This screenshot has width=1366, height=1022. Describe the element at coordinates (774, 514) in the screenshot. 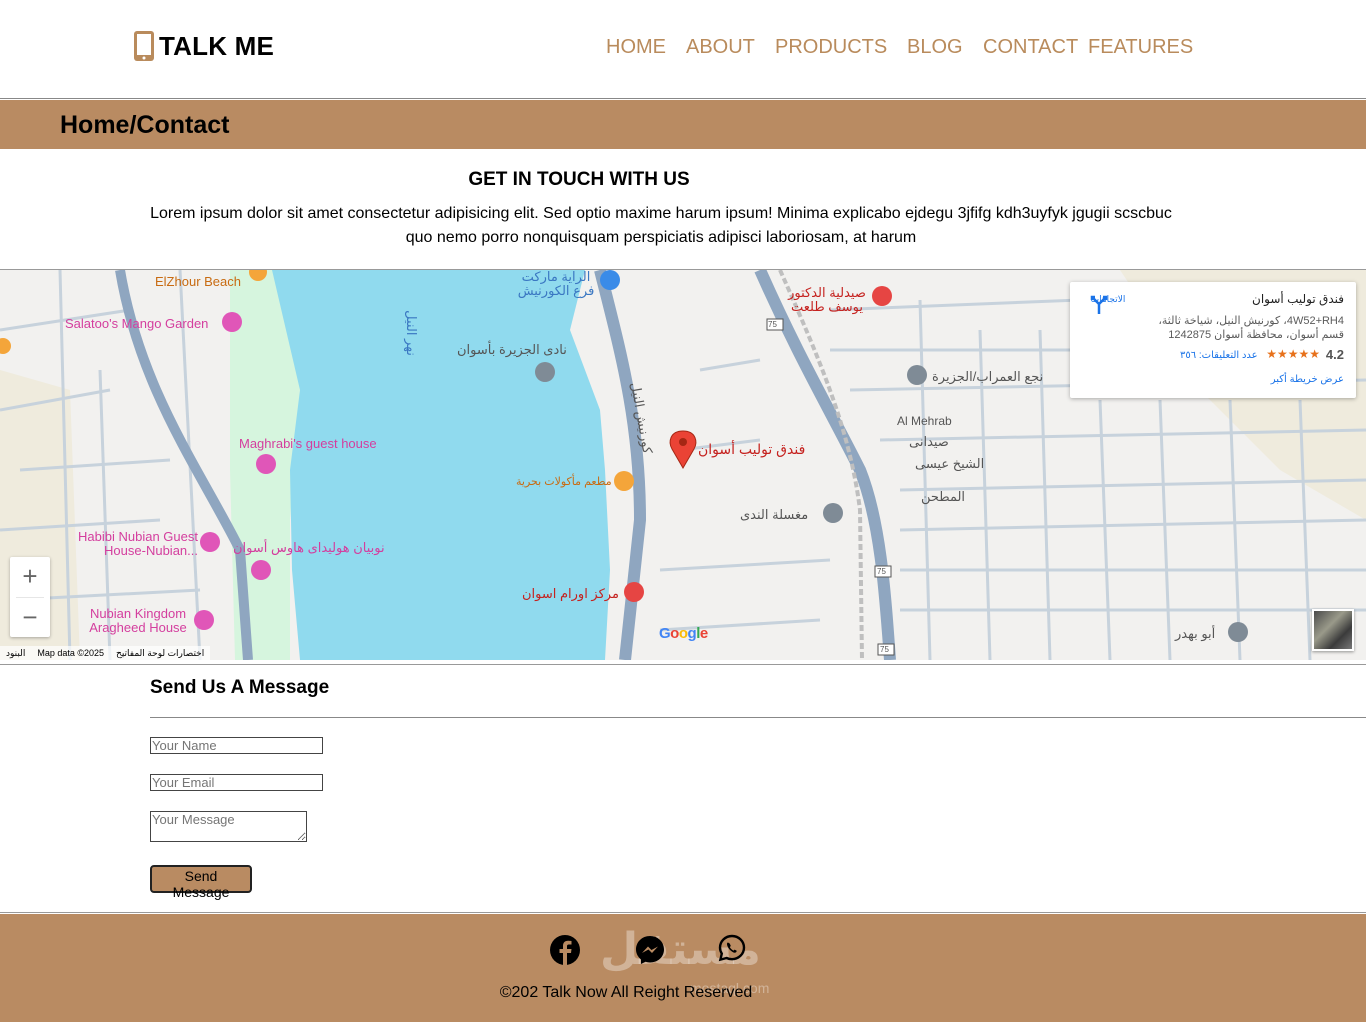

I see `map-label: مغسلة الندى` at that location.